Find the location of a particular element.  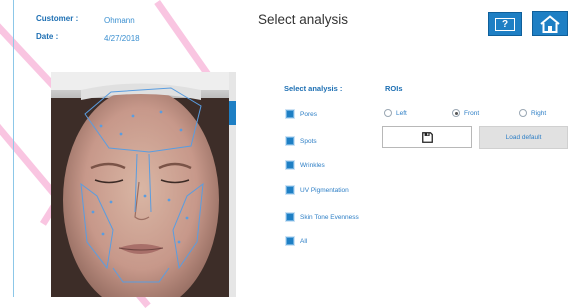

radio-front: Front is located at coordinates (465, 113).